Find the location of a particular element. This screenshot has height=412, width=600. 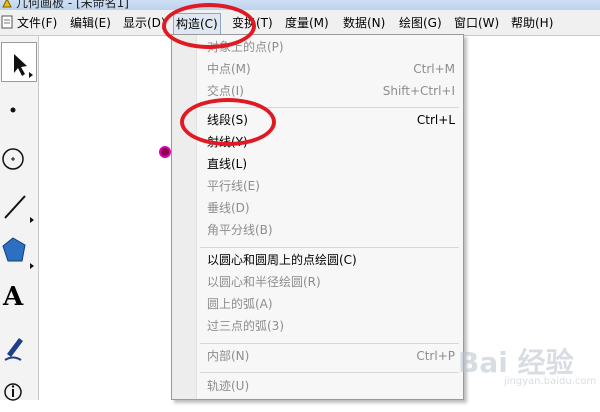

menu-item-arc-on-circle: 圆上的弧(A) is located at coordinates (331, 304).